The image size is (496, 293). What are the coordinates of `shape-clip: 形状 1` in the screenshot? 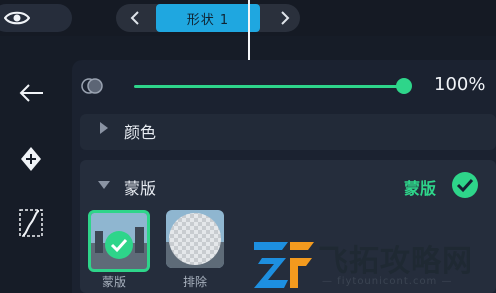 It's located at (208, 18).